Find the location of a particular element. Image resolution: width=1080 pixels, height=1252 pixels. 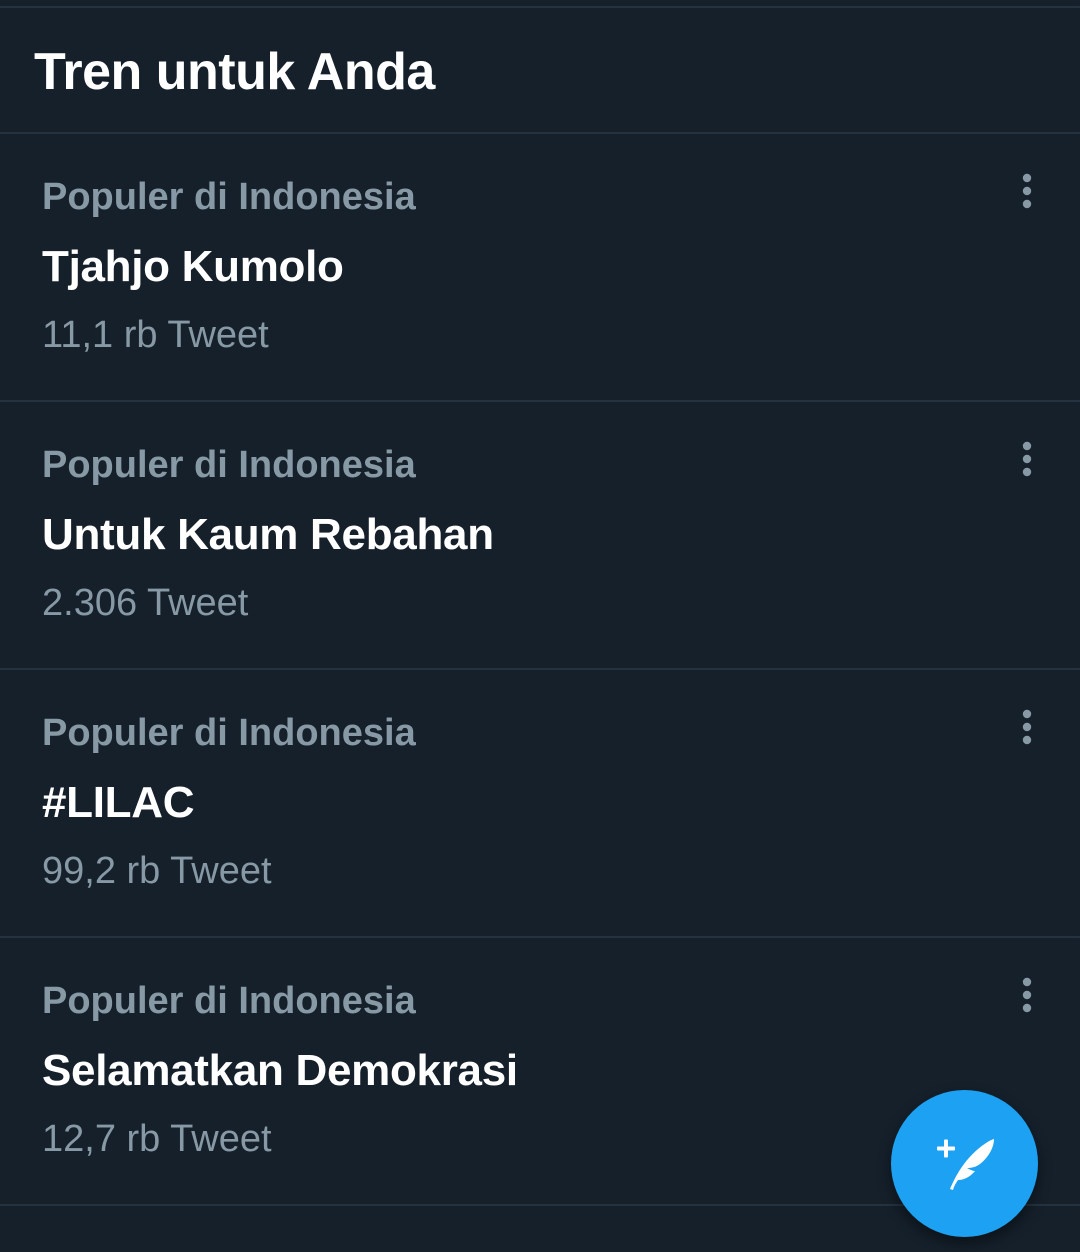

trend-name: Selamatkan Demokrasi is located at coordinates (280, 1070).